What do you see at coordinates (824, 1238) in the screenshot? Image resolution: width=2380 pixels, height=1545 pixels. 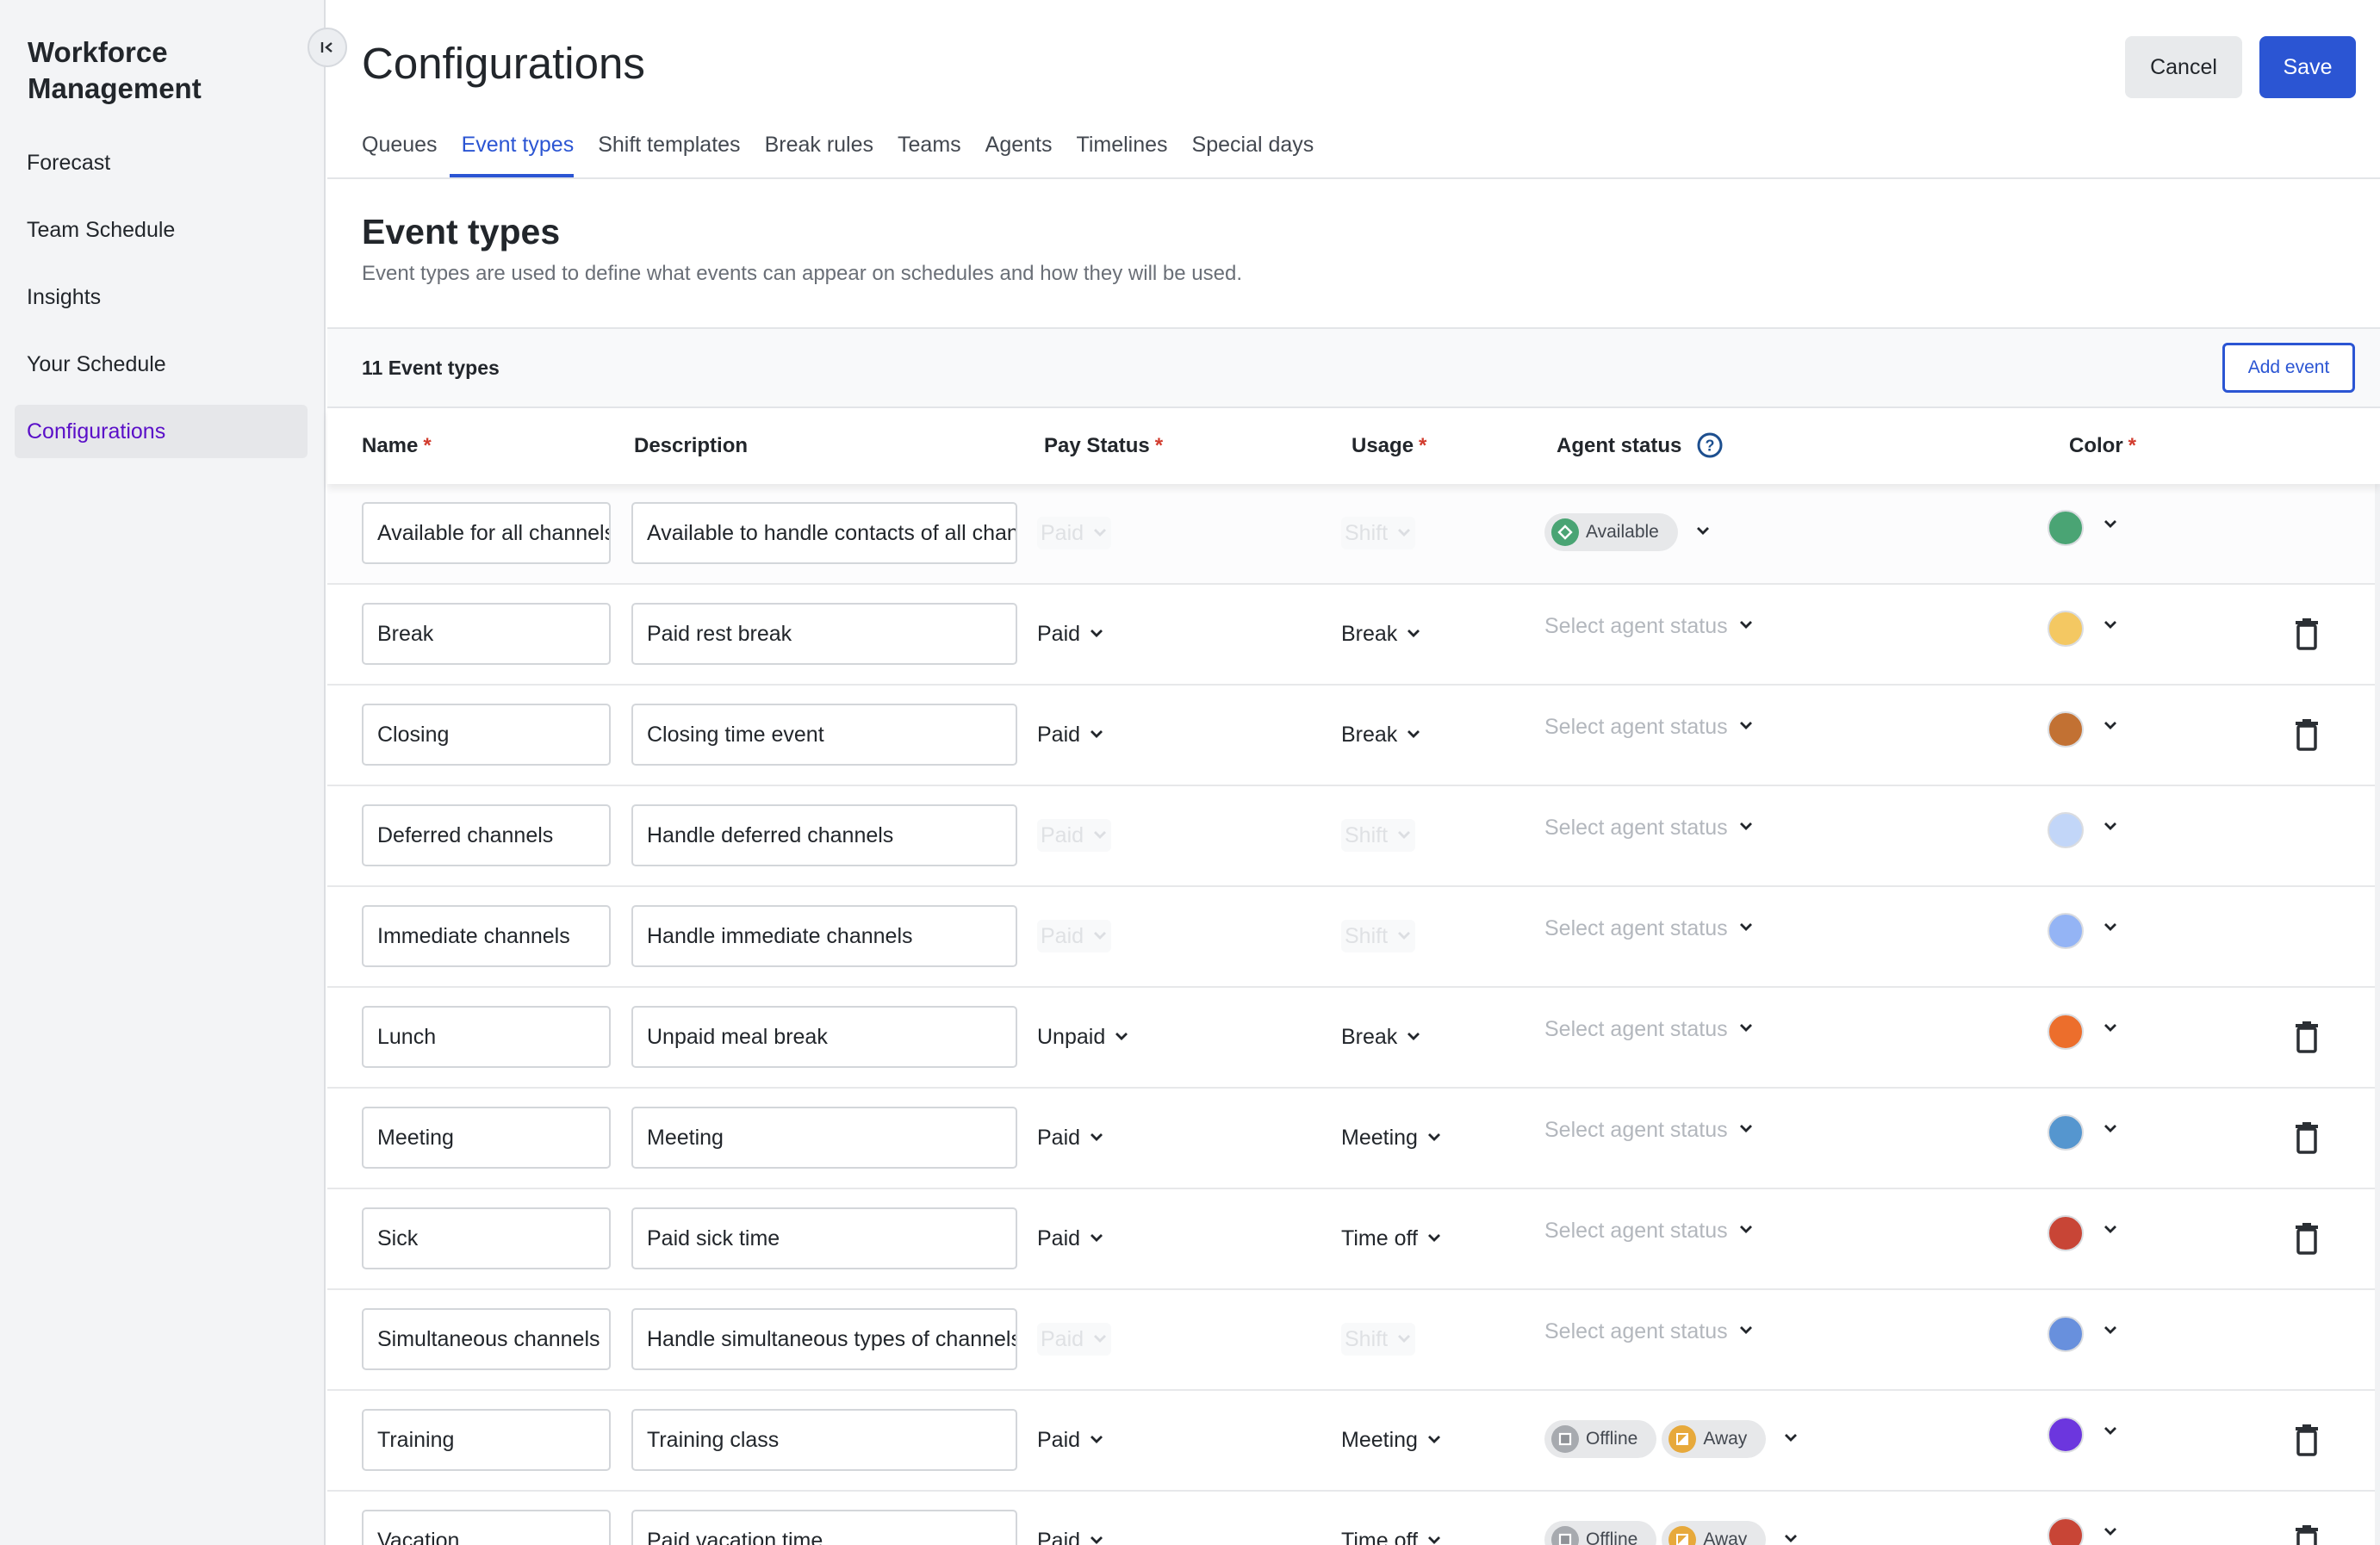 I see `event-description-input: Paid sick time` at bounding box center [824, 1238].